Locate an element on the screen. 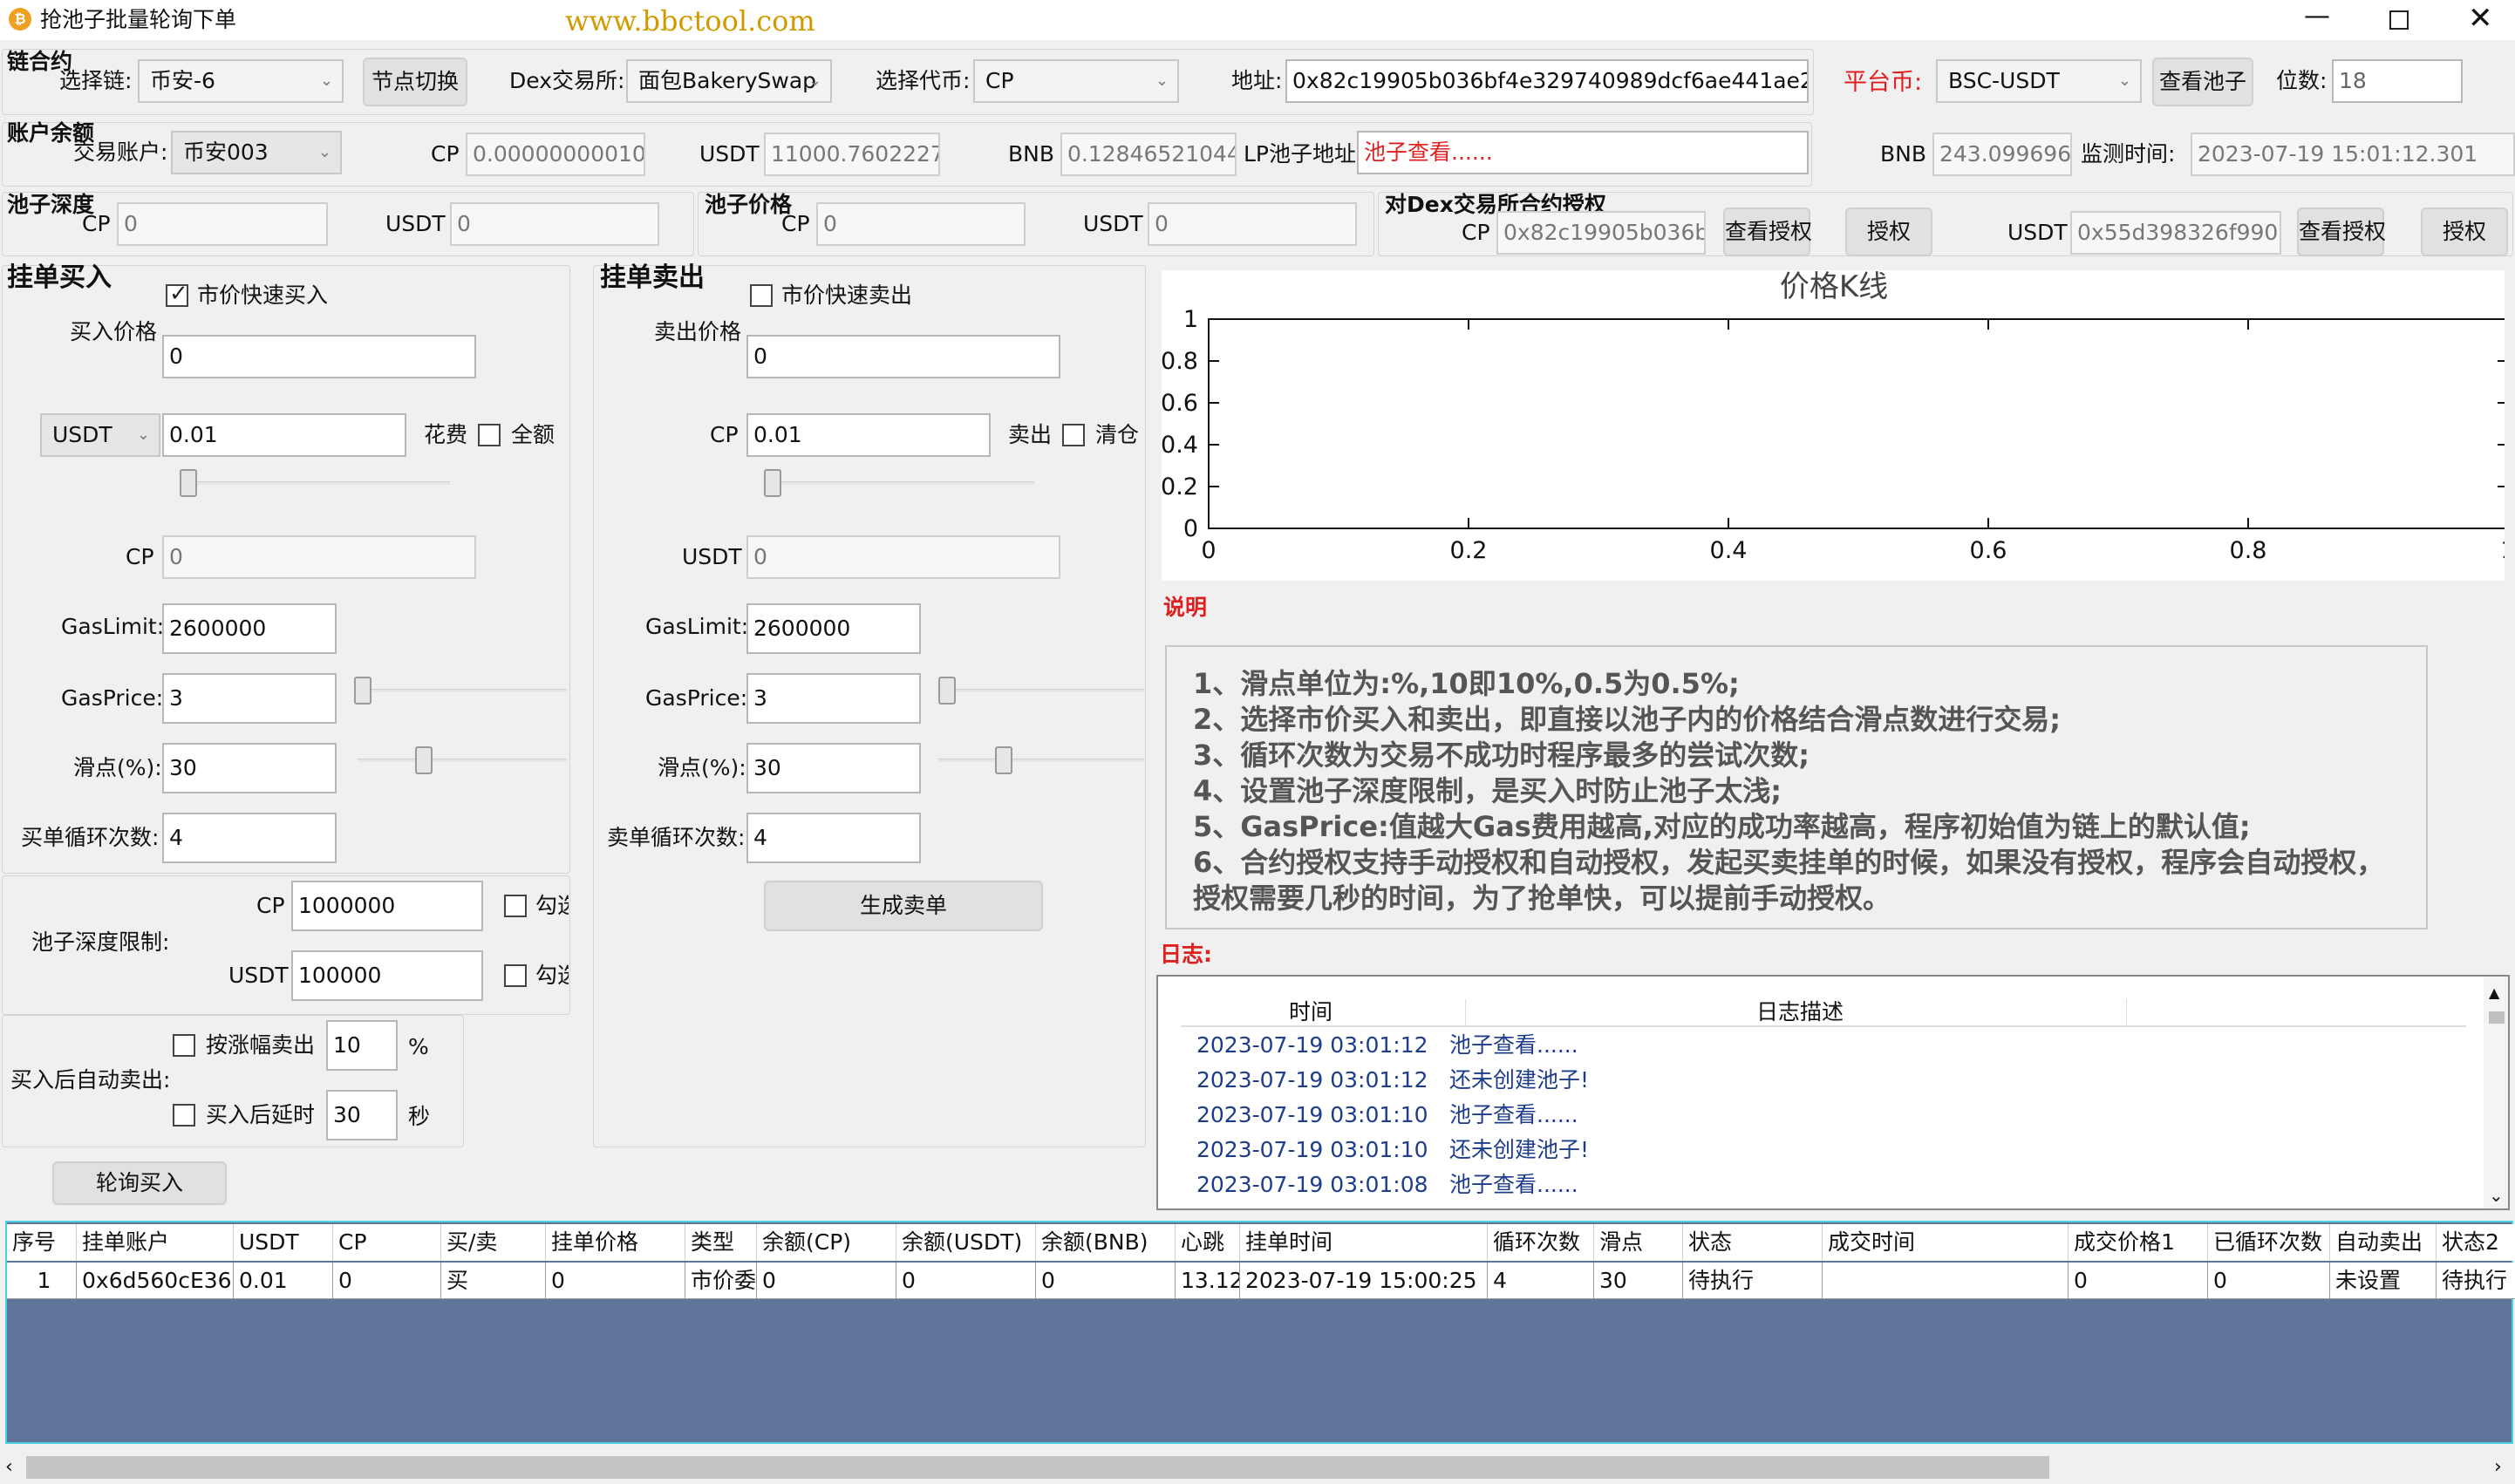  digits-field: 18 is located at coordinates (2397, 81).